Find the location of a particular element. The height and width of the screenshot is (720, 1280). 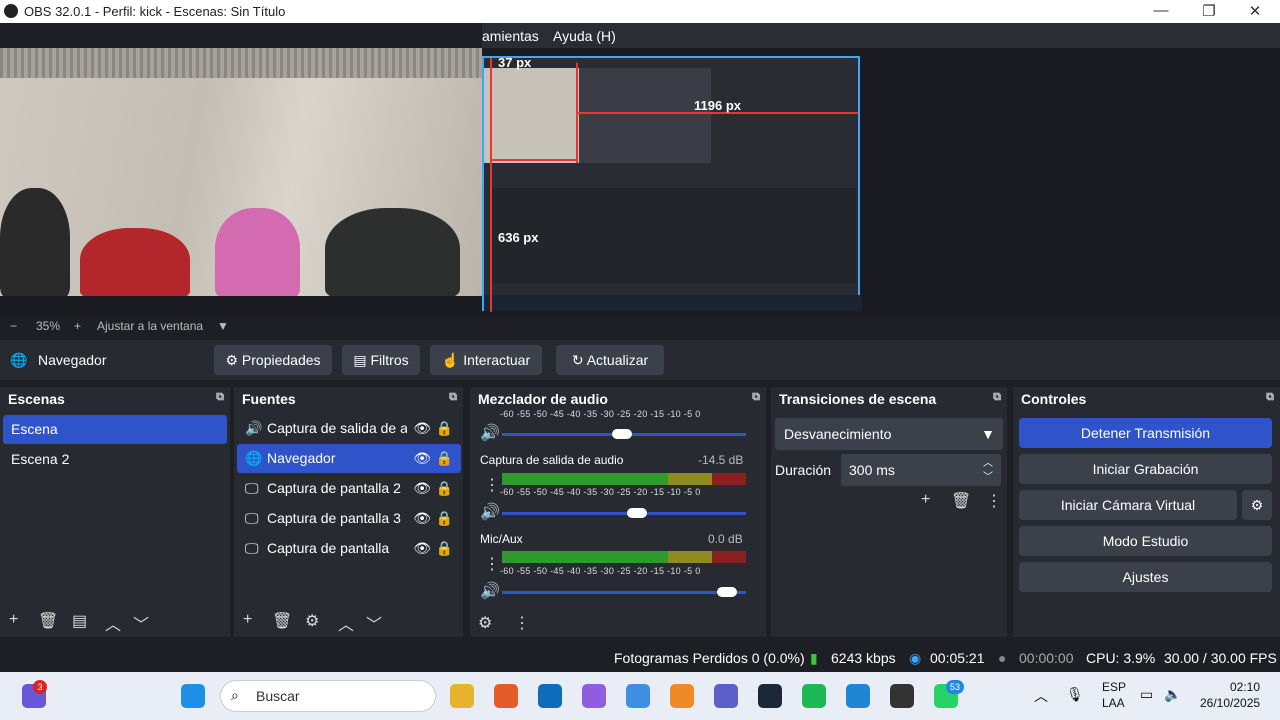

minimize-icon: — is located at coordinates (1161, 10).